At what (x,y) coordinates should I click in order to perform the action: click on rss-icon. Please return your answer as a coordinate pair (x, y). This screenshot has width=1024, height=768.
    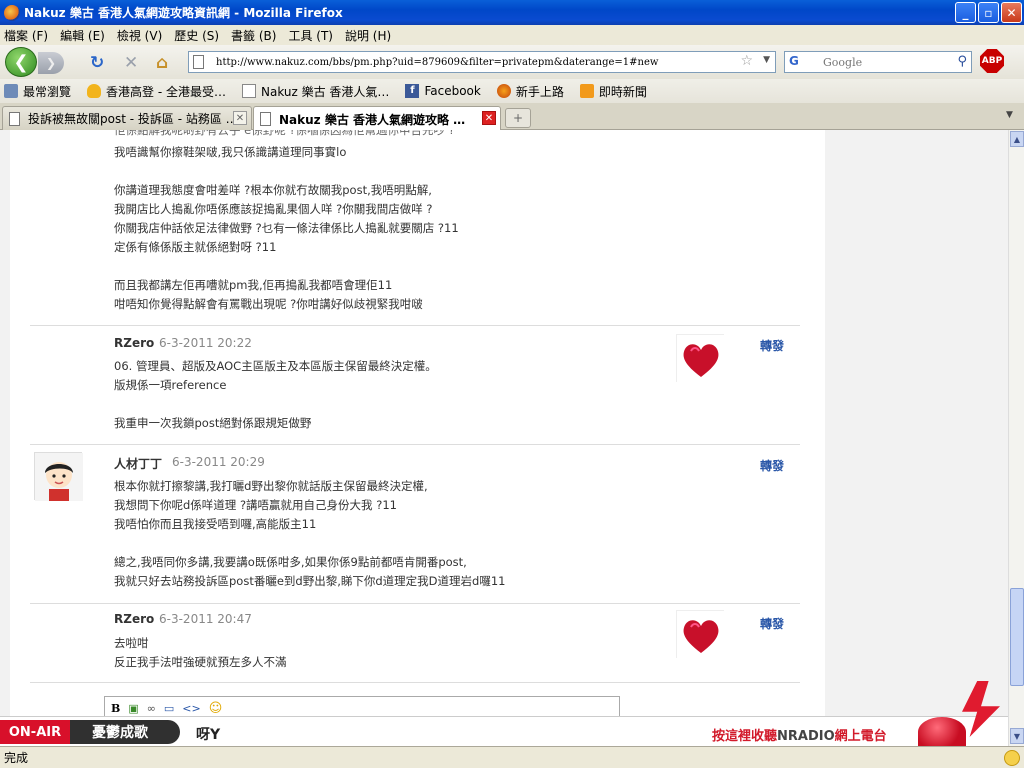
    Looking at the image, I should click on (586, 91).